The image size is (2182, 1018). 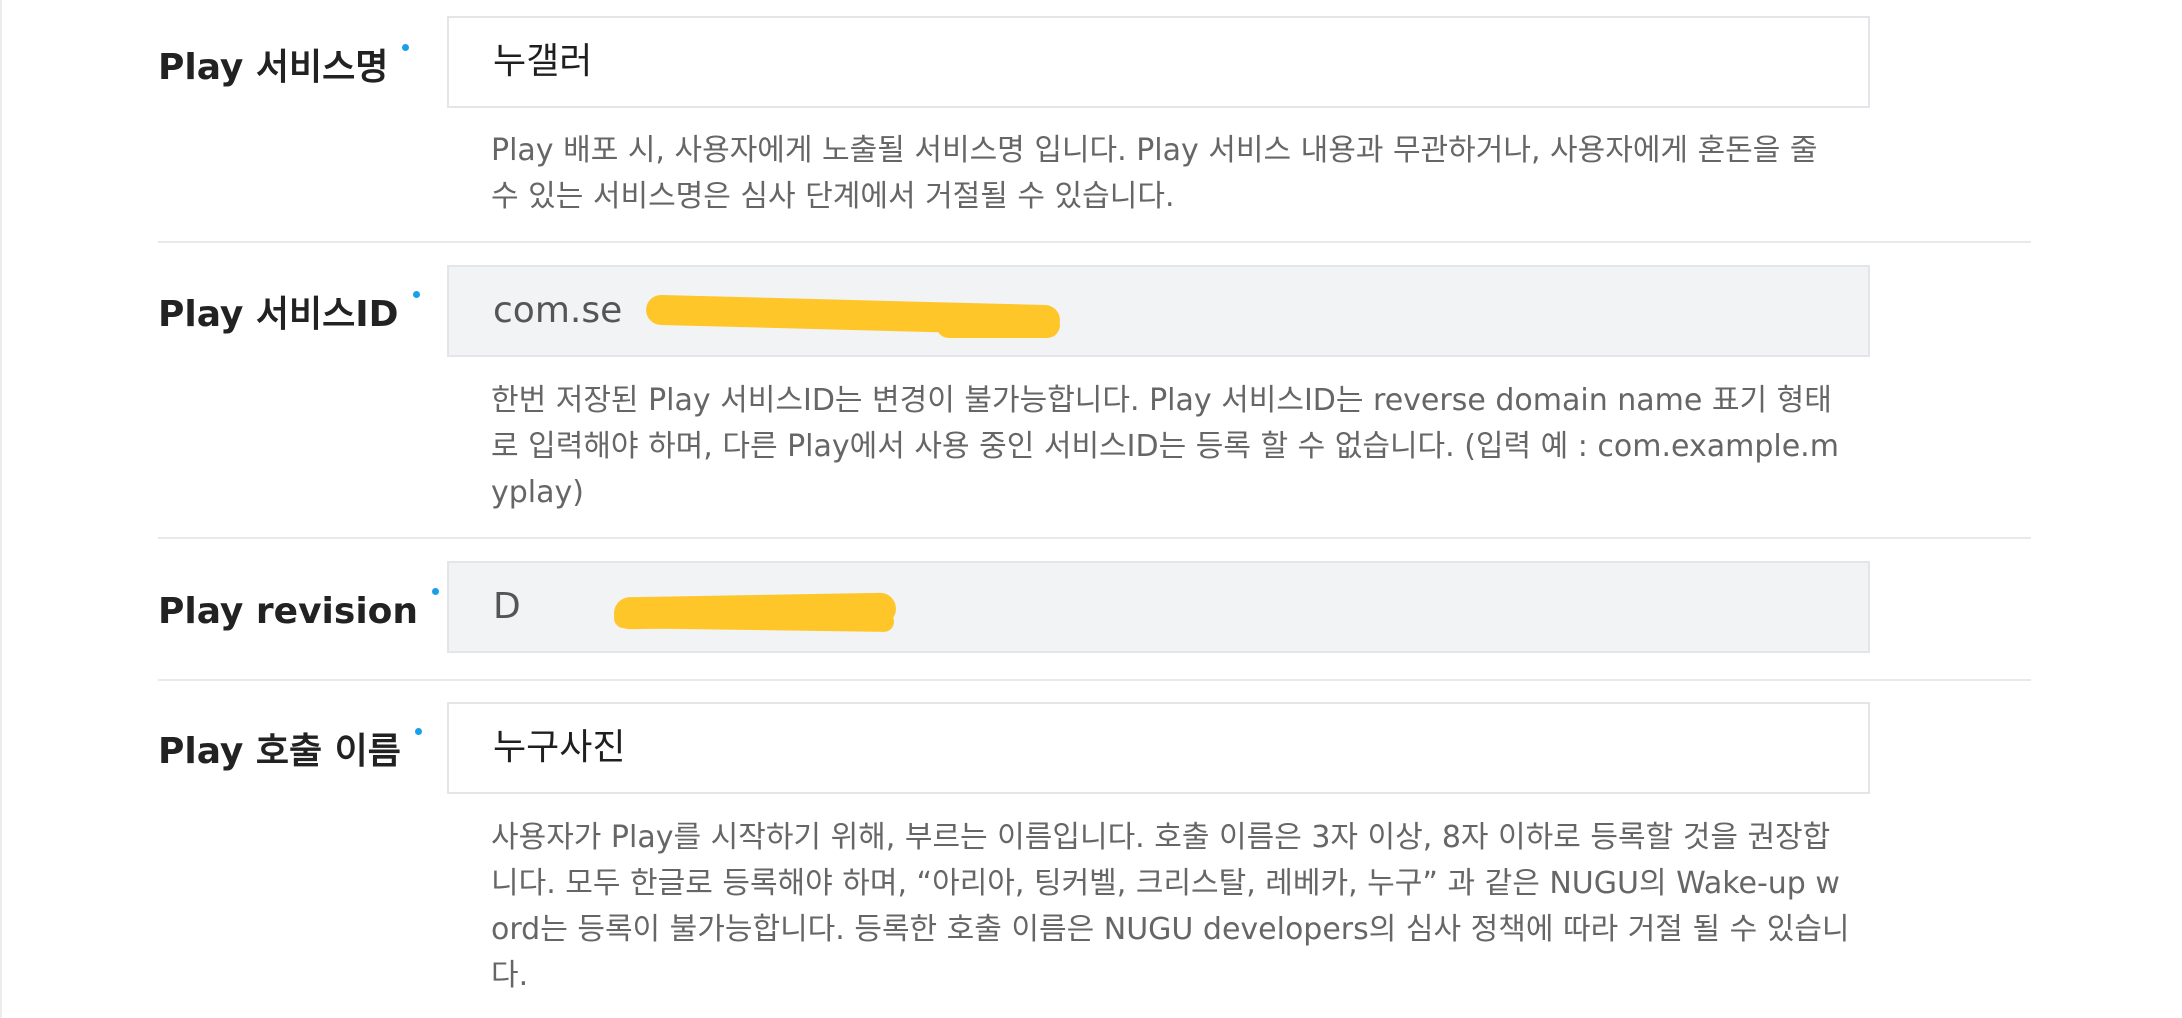 I want to click on invocation-name-input: 누구사진, so click(x=1158, y=748).